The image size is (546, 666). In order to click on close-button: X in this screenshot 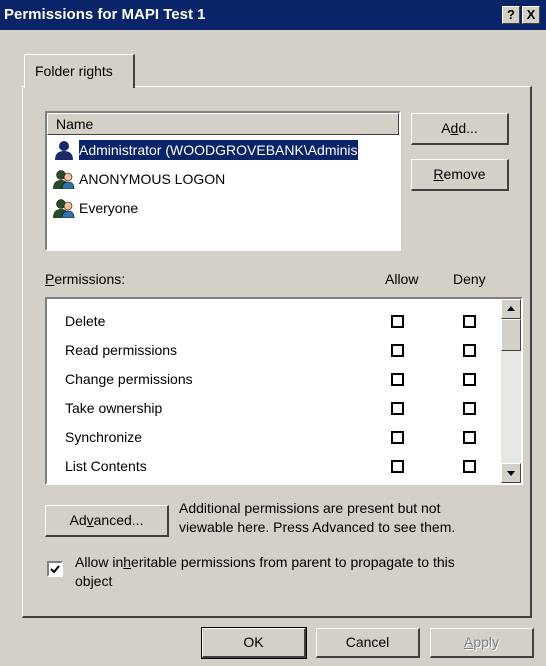, I will do `click(531, 15)`.